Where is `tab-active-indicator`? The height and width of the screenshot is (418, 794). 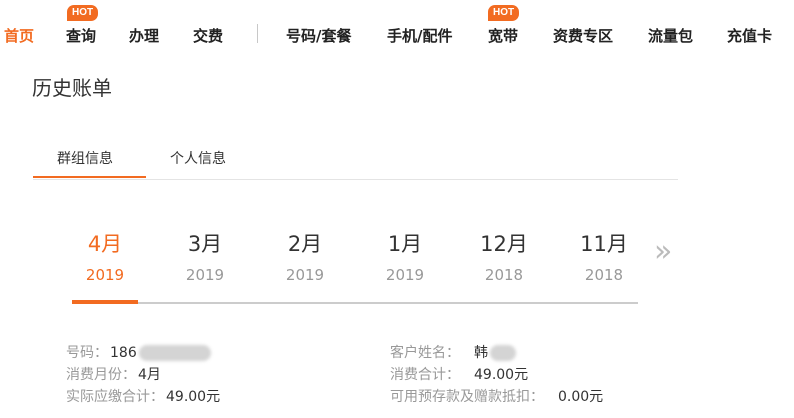
tab-active-indicator is located at coordinates (89, 177).